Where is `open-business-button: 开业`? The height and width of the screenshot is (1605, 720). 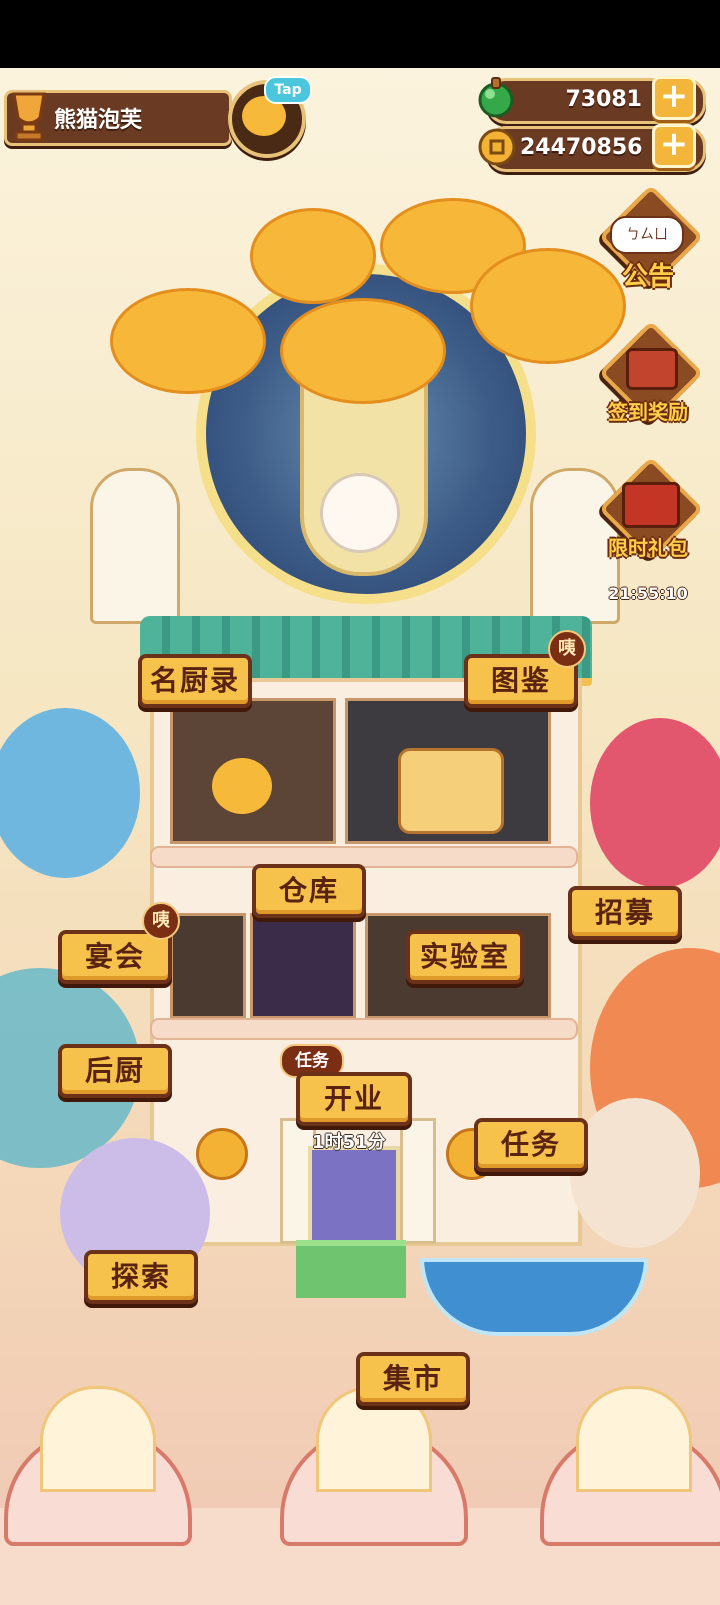
open-business-button: 开业 is located at coordinates (354, 1099).